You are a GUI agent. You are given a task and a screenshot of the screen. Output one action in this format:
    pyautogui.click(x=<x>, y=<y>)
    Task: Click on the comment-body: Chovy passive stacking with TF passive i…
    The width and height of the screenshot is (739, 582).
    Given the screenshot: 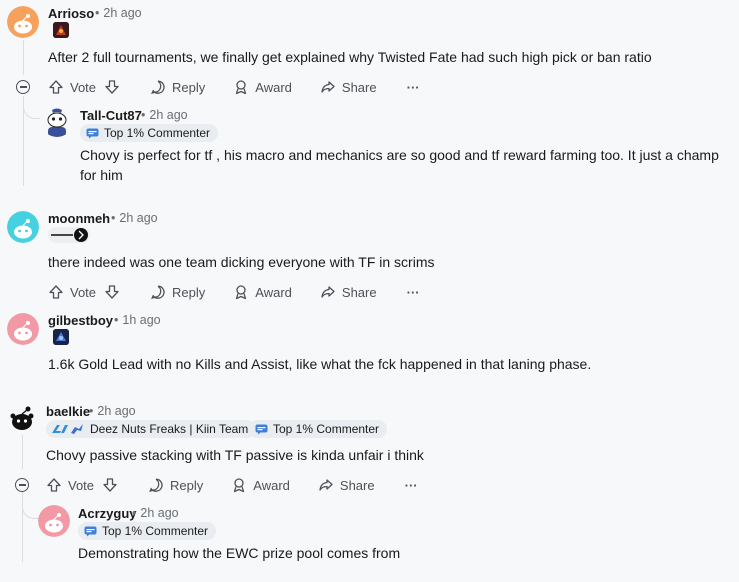 What is the action you would take?
    pyautogui.click(x=235, y=455)
    